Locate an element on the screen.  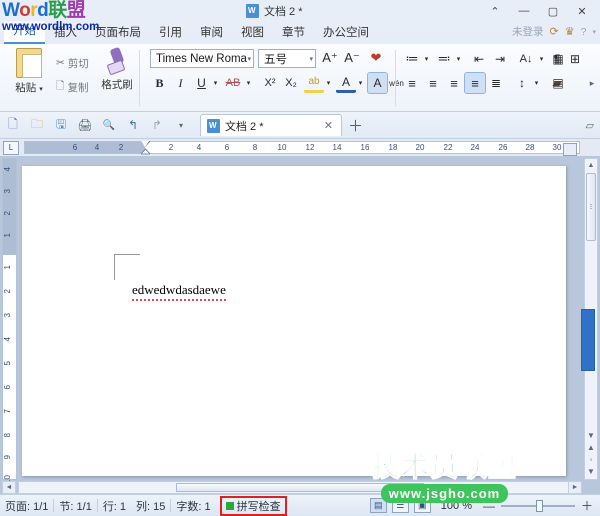
subscript-button: X₂ is located at coordinates (291, 83).